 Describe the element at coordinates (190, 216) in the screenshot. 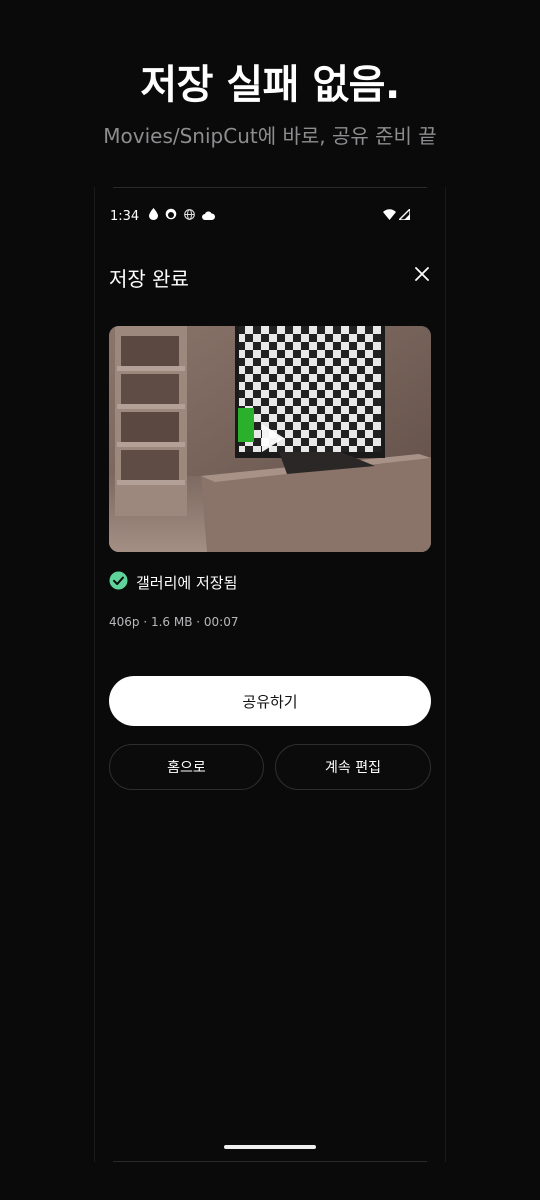

I see `globe-icon` at that location.